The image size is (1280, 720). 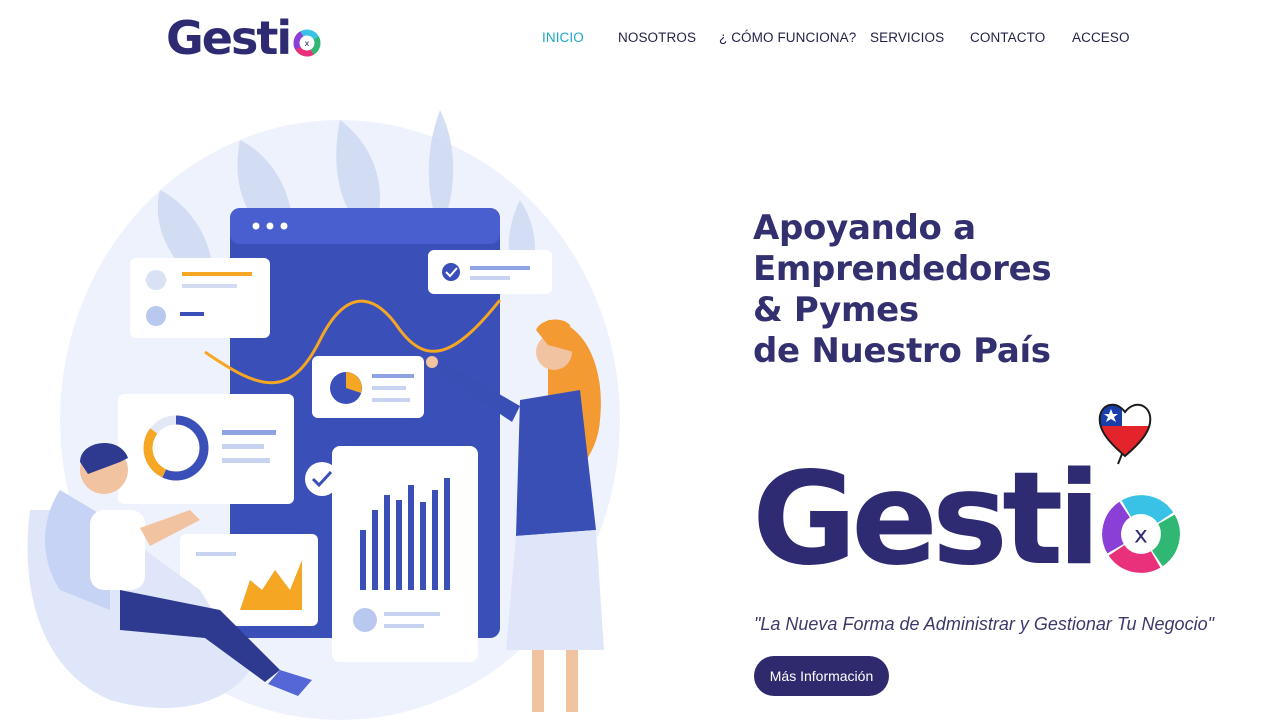 What do you see at coordinates (821, 676) in the screenshot?
I see `more-info-button: Más Información` at bounding box center [821, 676].